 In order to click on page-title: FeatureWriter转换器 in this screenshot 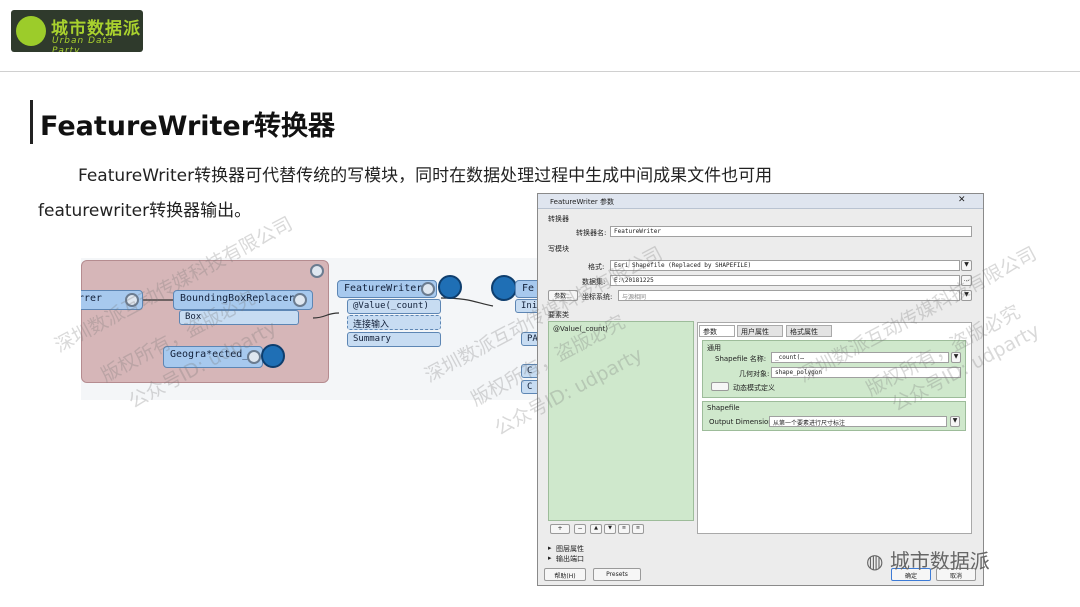, I will do `click(188, 126)`.